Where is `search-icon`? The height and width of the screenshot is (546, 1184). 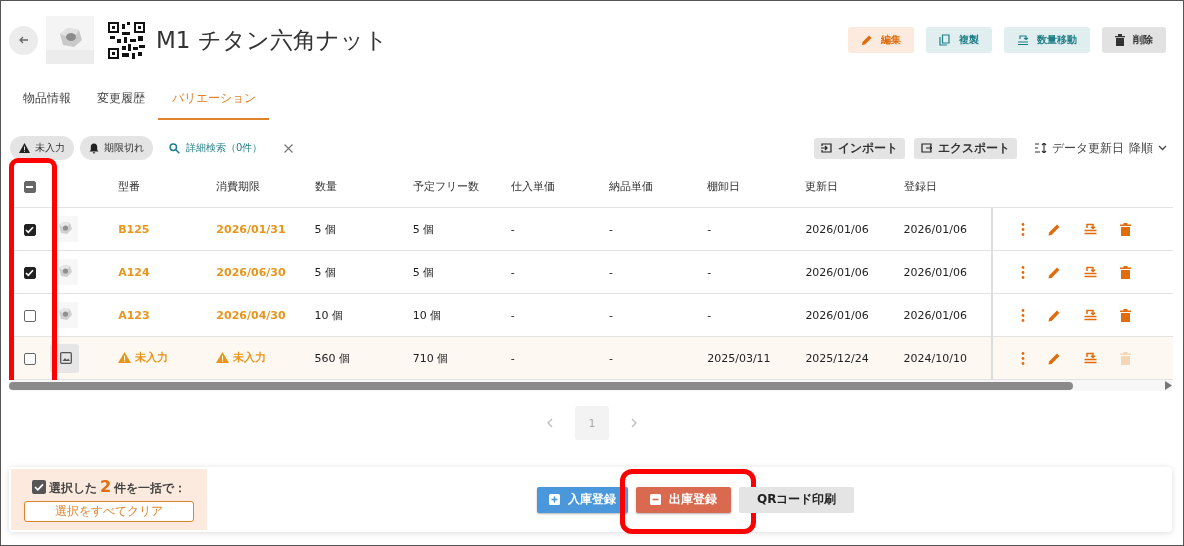 search-icon is located at coordinates (174, 148).